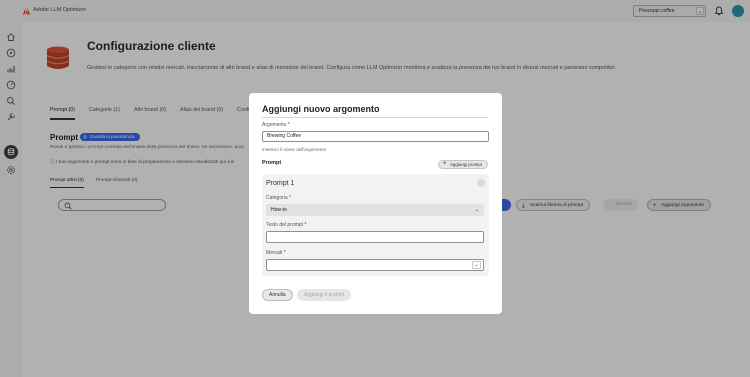 Image resolution: width=750 pixels, height=377 pixels. I want to click on topic-label: Argomento *, so click(276, 125).